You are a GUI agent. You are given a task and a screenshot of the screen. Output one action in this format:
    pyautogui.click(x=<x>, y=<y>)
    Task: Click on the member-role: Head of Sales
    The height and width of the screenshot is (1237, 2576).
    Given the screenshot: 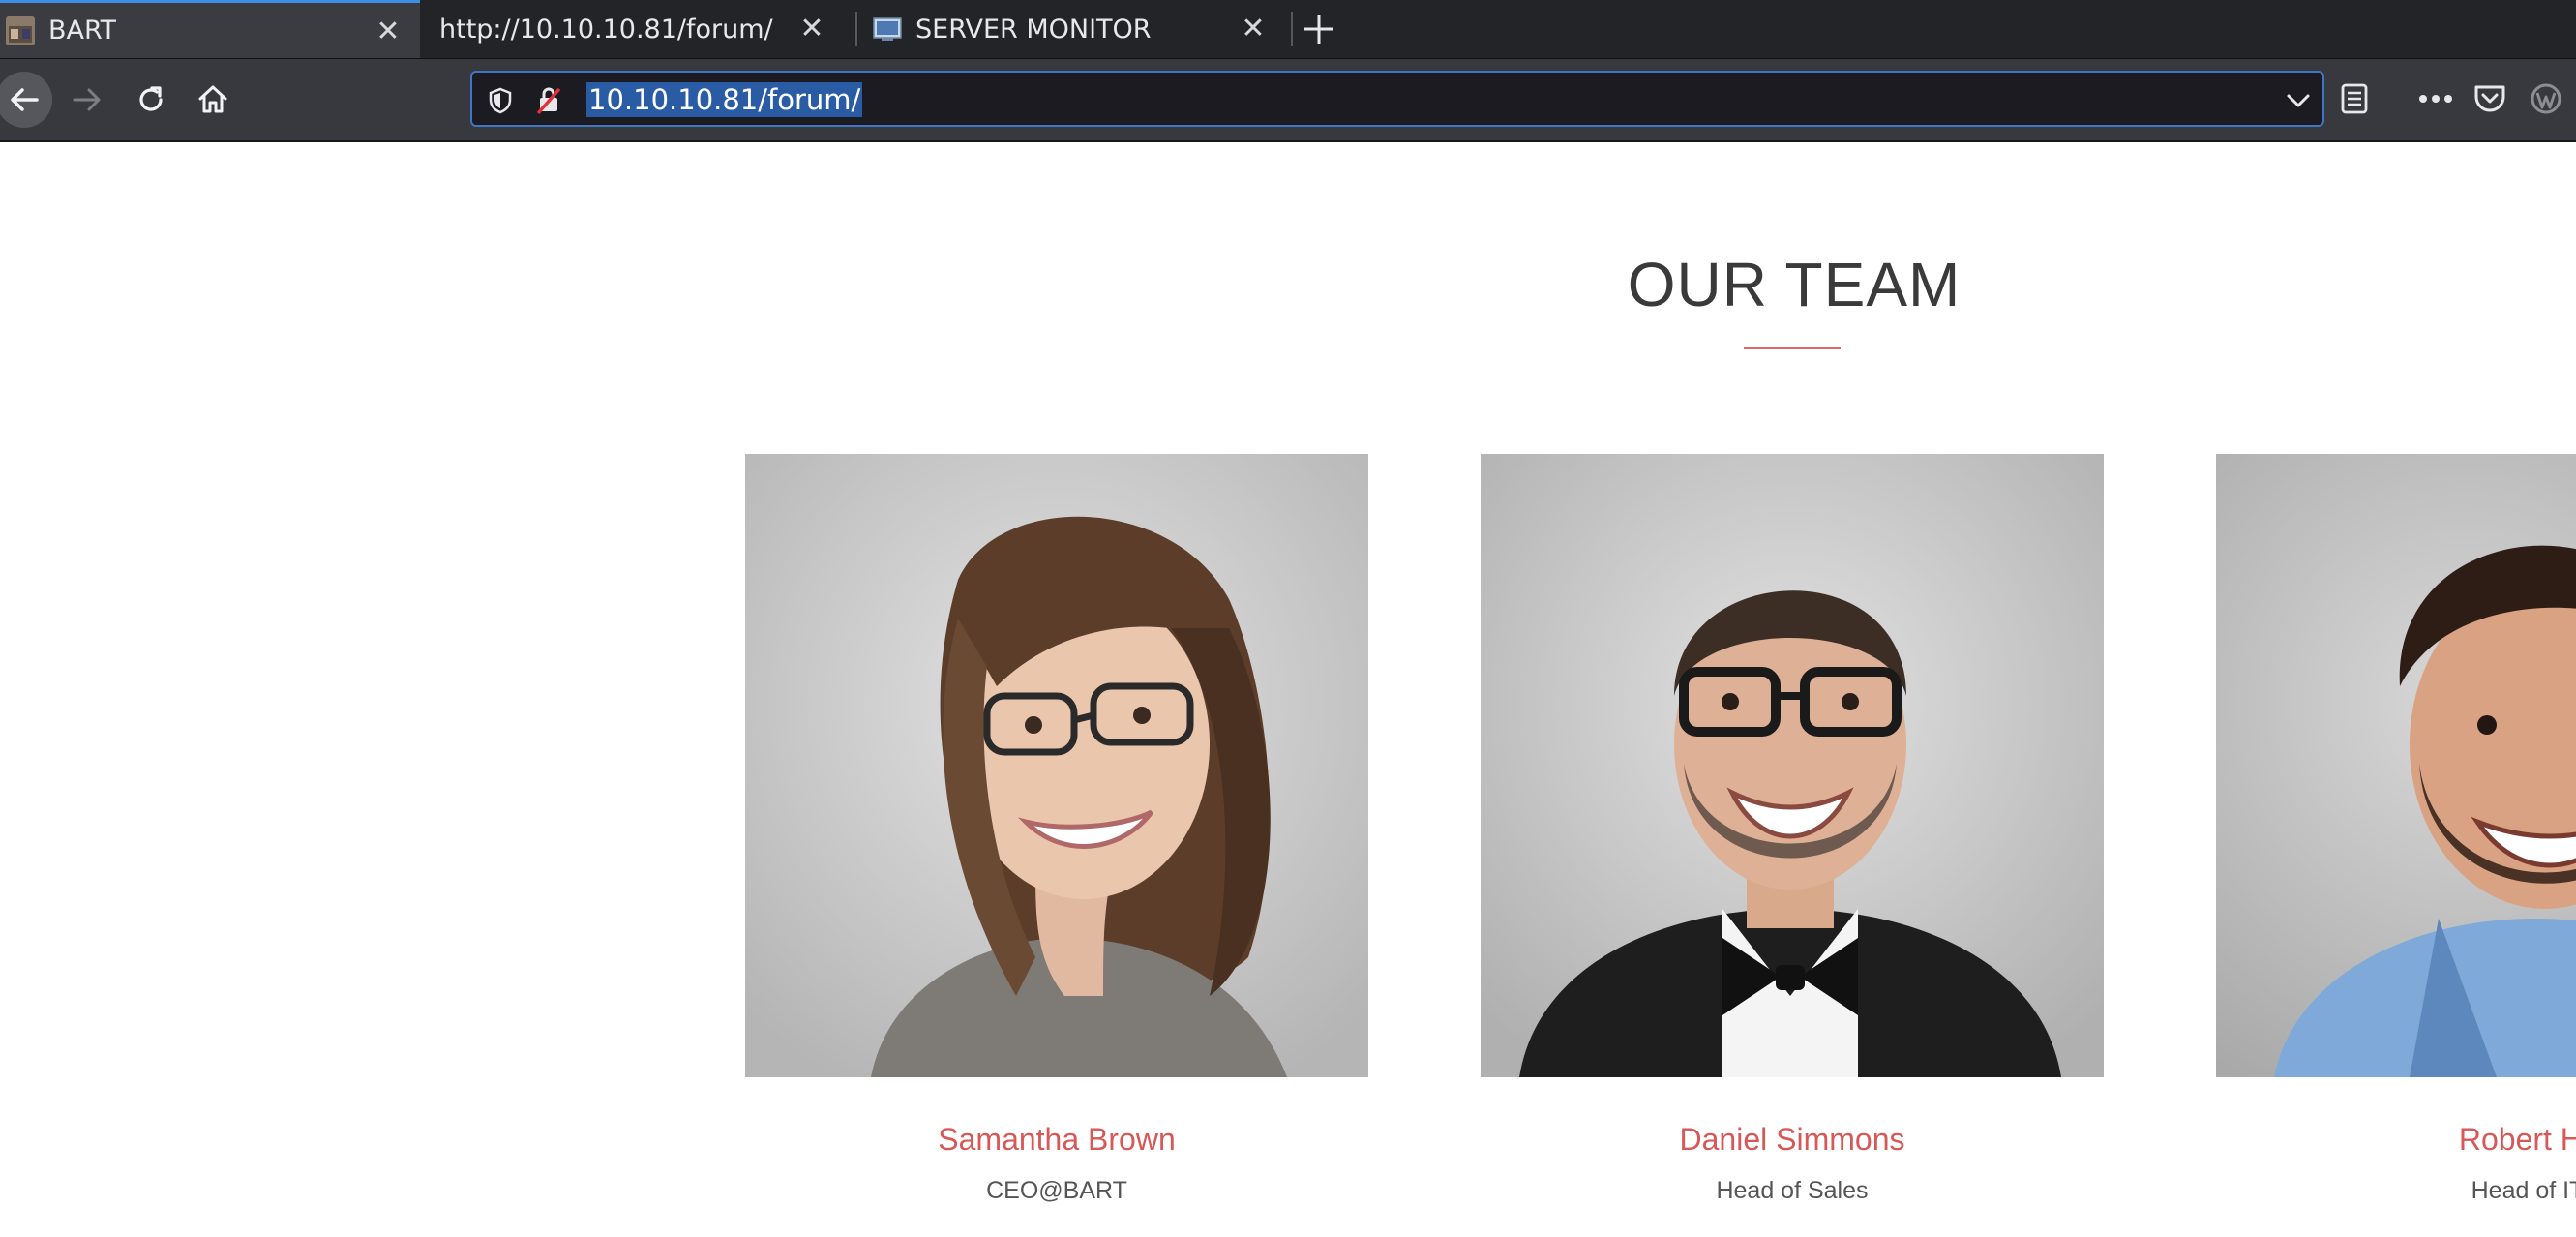 What is the action you would take?
    pyautogui.click(x=1792, y=1190)
    